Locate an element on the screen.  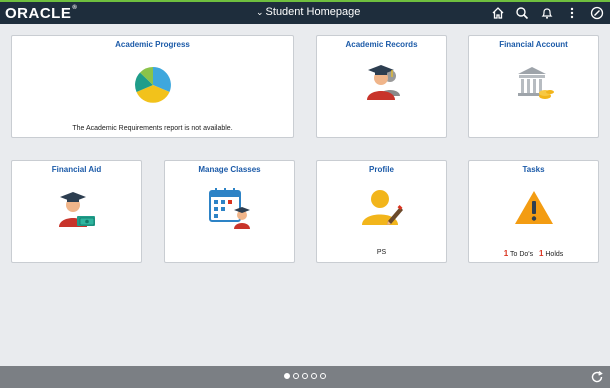
logo-text: ORACLE is located at coordinates (38, 13).